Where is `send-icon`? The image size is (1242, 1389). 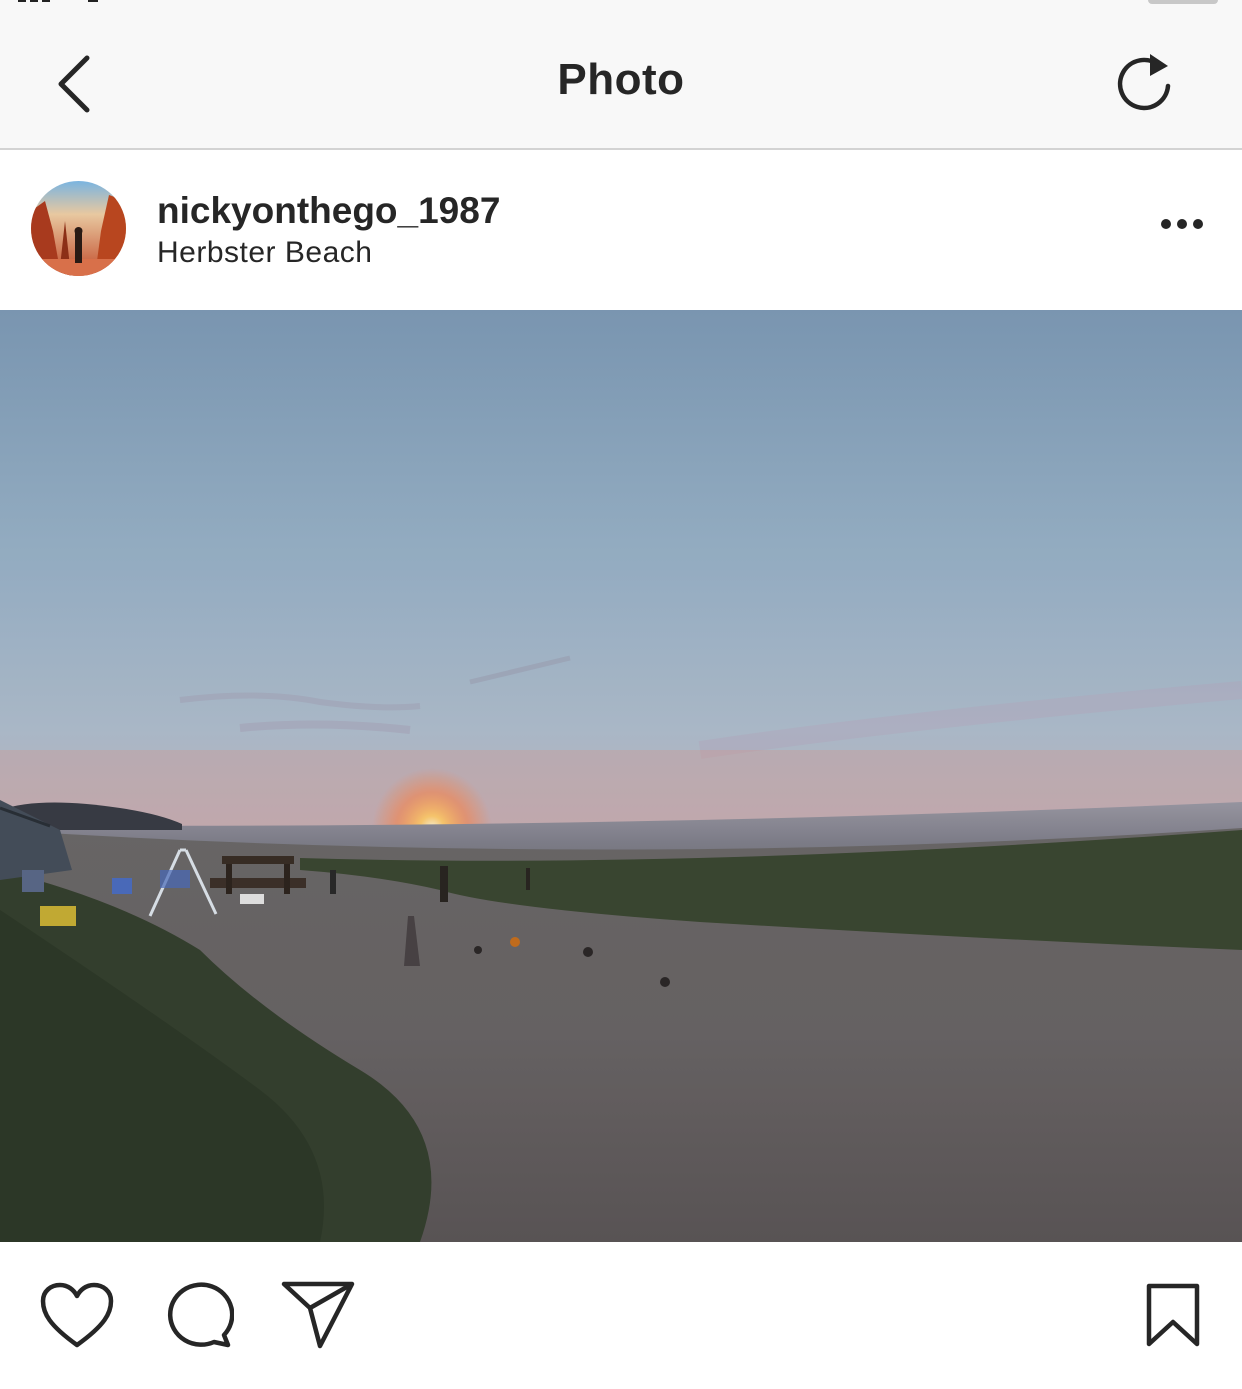
send-icon is located at coordinates (318, 1317).